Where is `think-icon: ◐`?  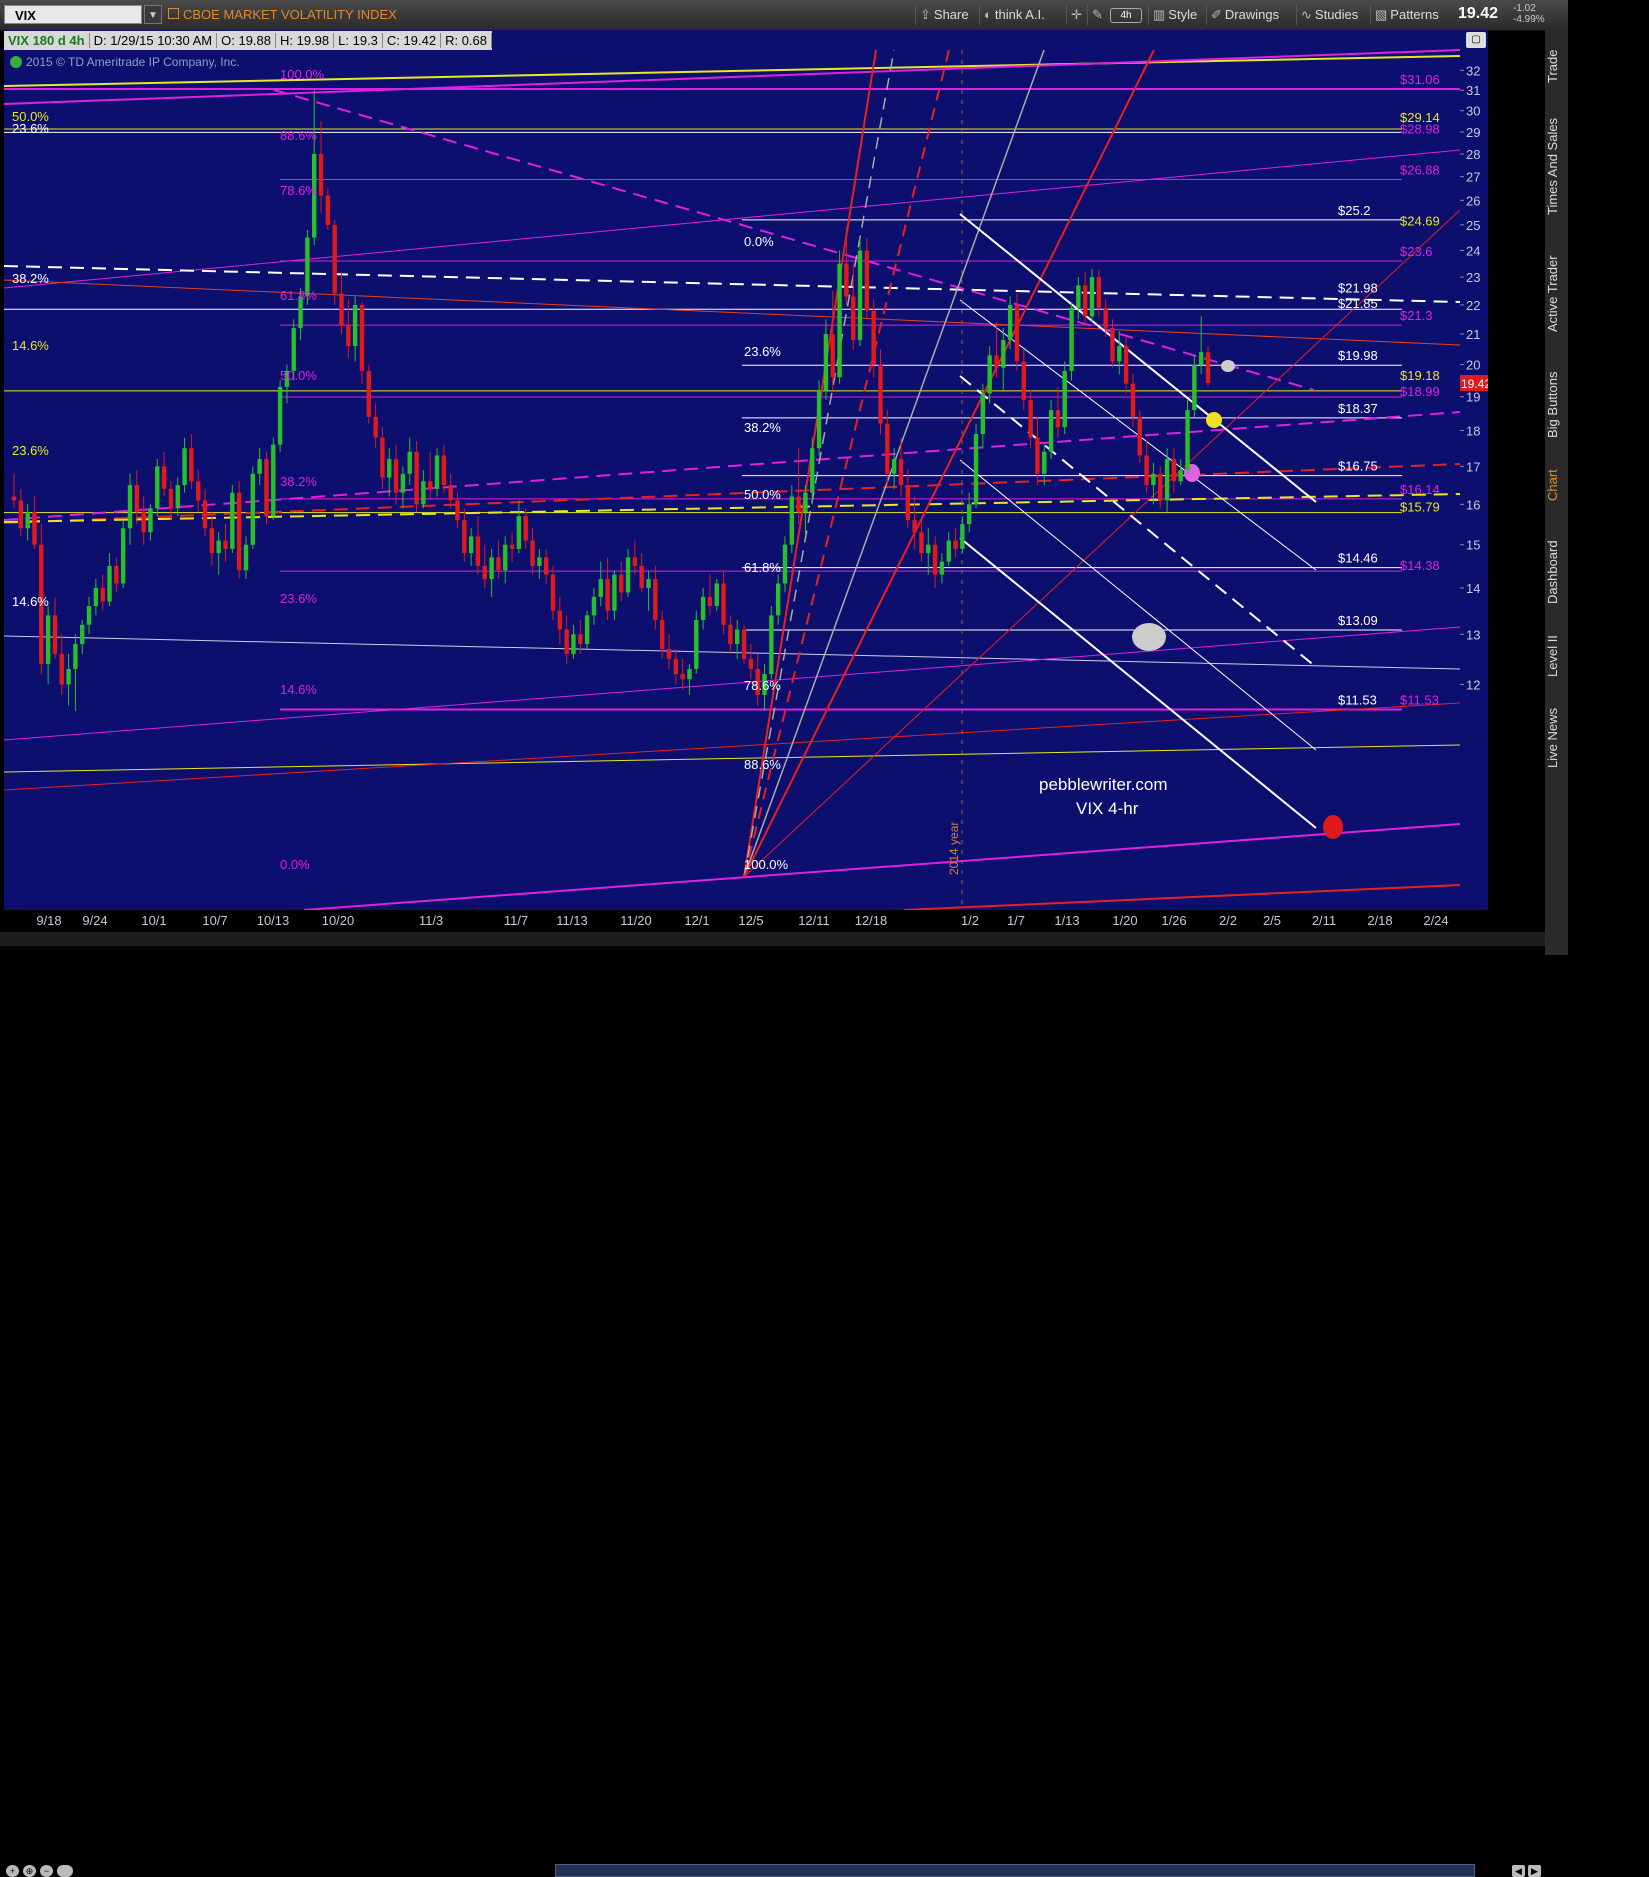 think-icon: ◐ is located at coordinates (988, 14).